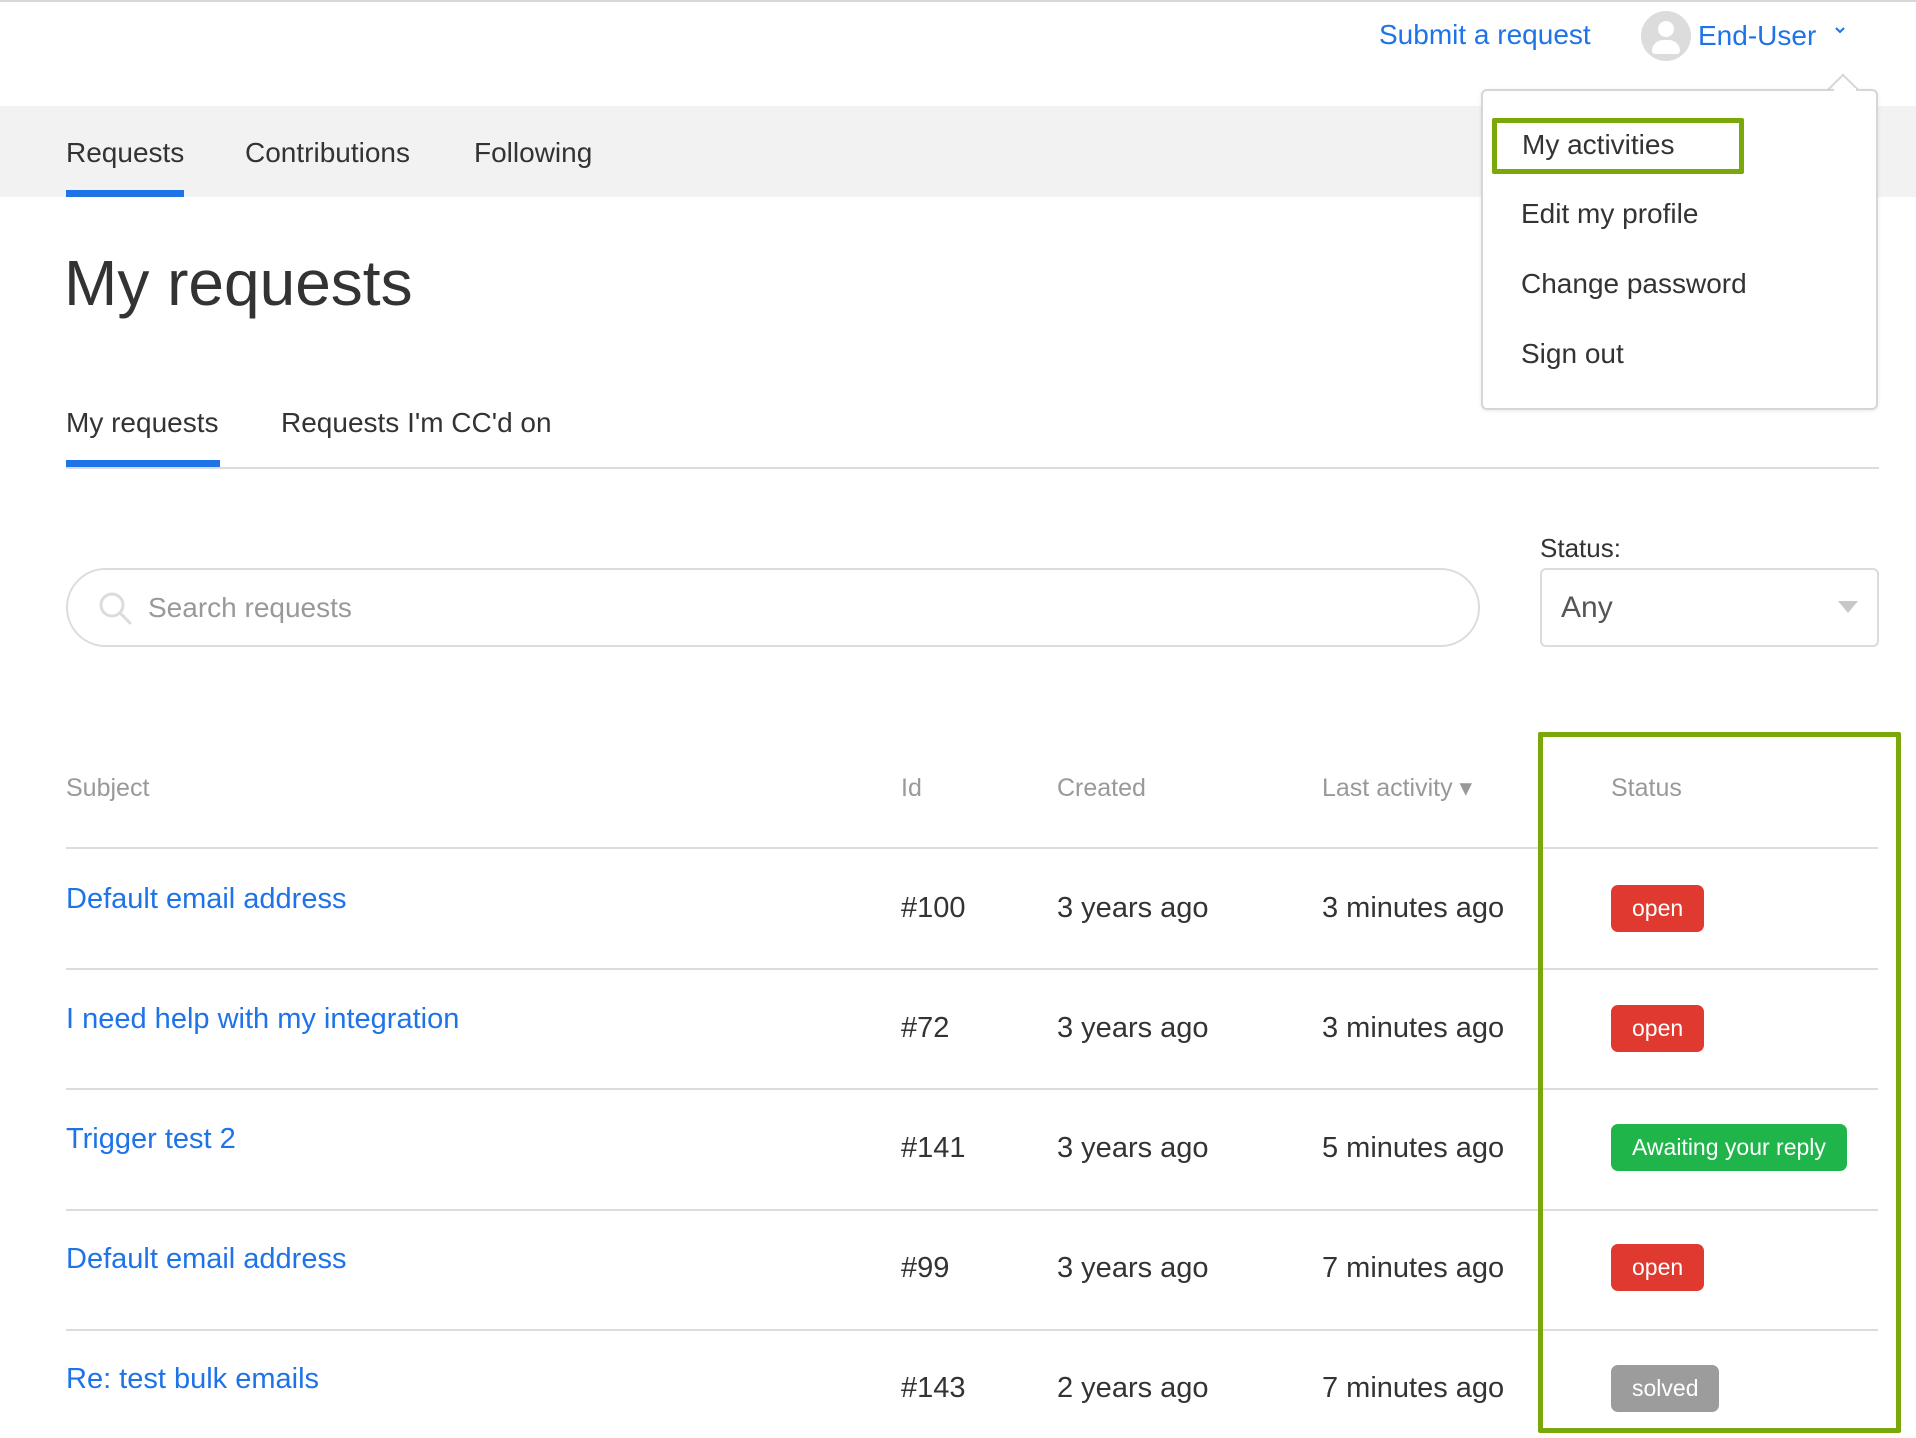 Image resolution: width=1916 pixels, height=1438 pixels. What do you see at coordinates (1413, 1148) in the screenshot?
I see `request-last-activity: 5 minutes ago` at bounding box center [1413, 1148].